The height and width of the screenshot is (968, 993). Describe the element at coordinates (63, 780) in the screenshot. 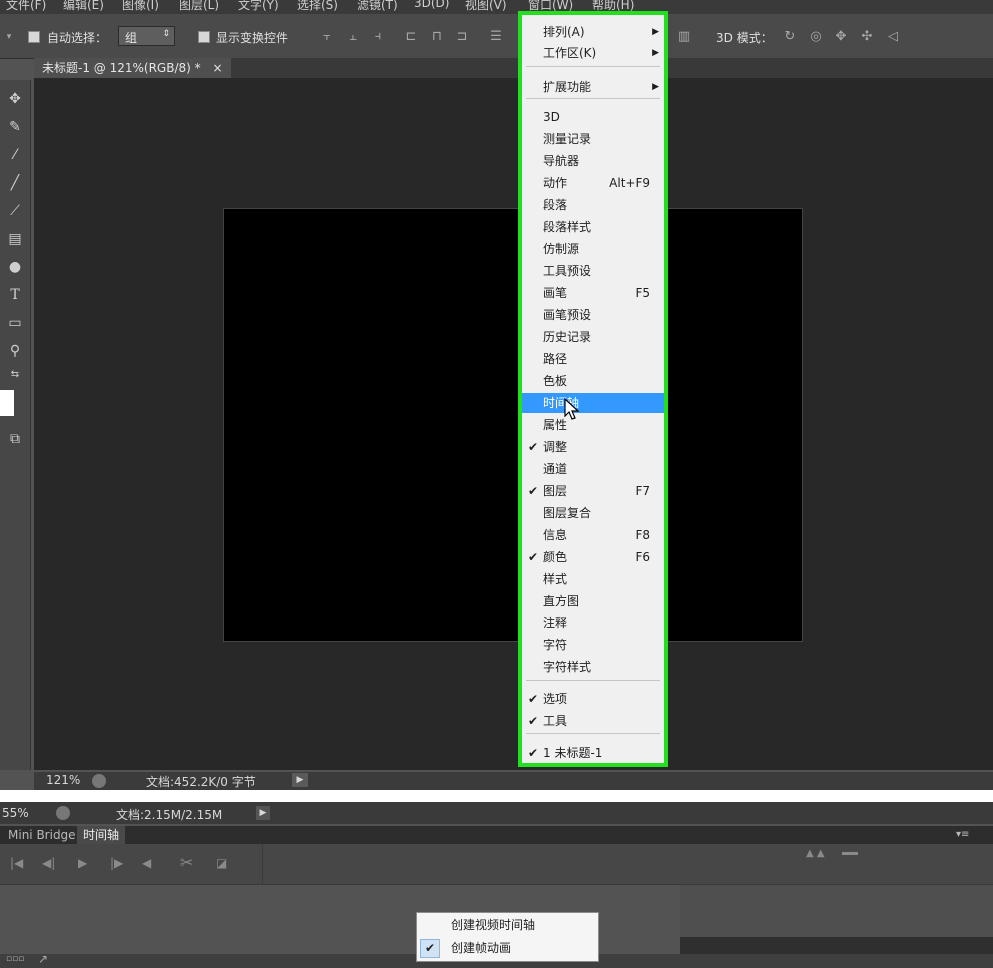

I see `zoom-level: 121%` at that location.